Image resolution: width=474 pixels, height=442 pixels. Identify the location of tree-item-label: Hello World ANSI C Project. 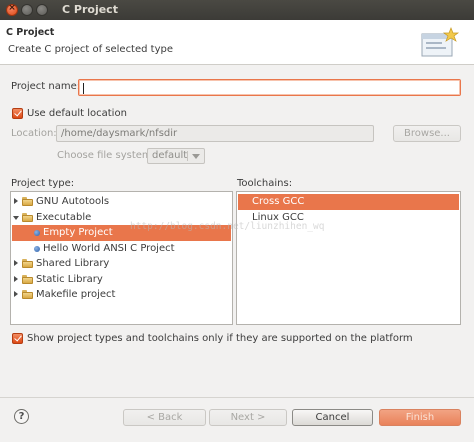
(109, 248).